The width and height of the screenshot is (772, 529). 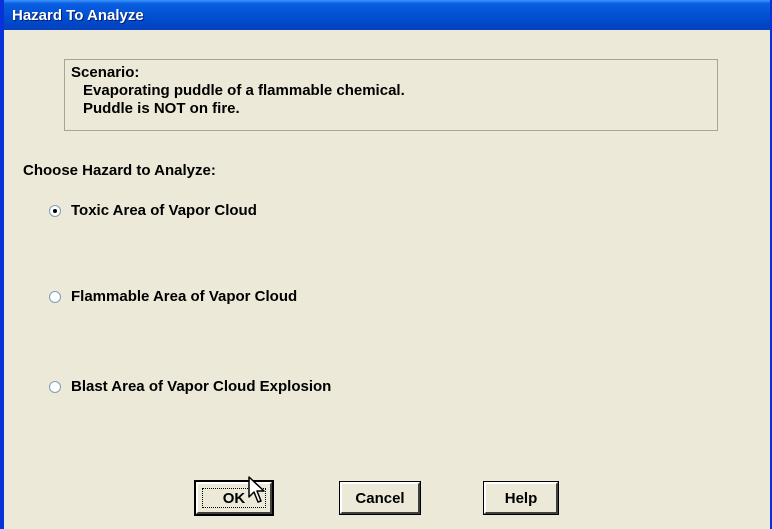 I want to click on scenario-line-2: Puddle is NOT on fire., so click(x=161, y=108).